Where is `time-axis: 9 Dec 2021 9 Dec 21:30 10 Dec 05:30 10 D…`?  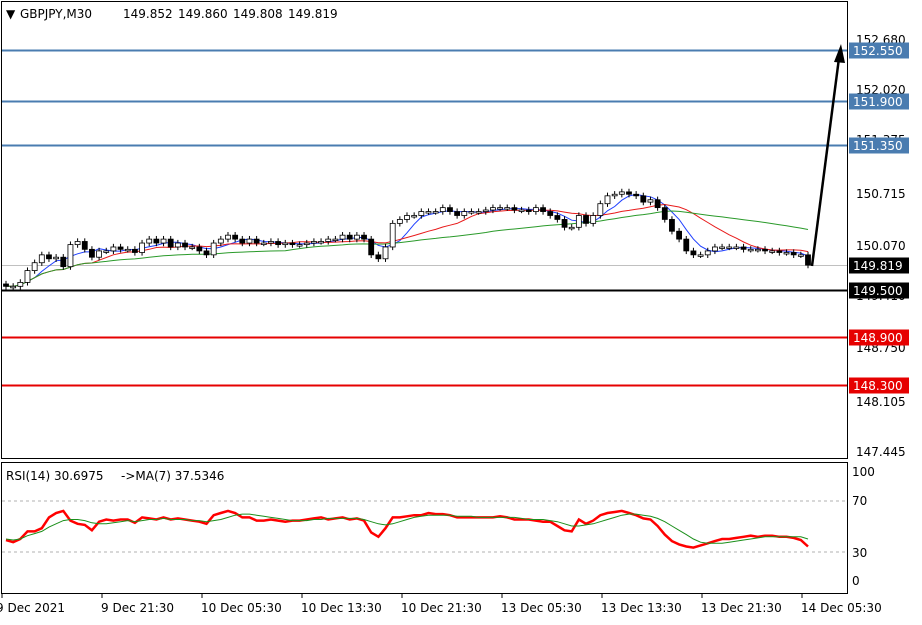 time-axis: 9 Dec 2021 9 Dec 21:30 10 Dec 05:30 10 D… is located at coordinates (441, 604).